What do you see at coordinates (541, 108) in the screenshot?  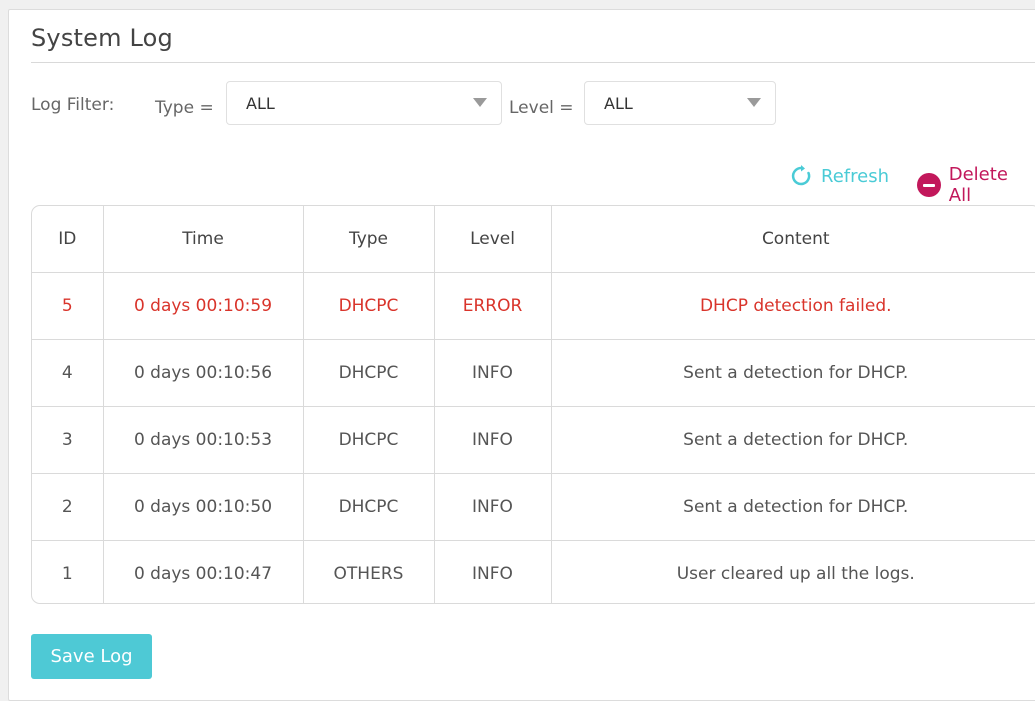 I see `level-filter-label: Level =` at bounding box center [541, 108].